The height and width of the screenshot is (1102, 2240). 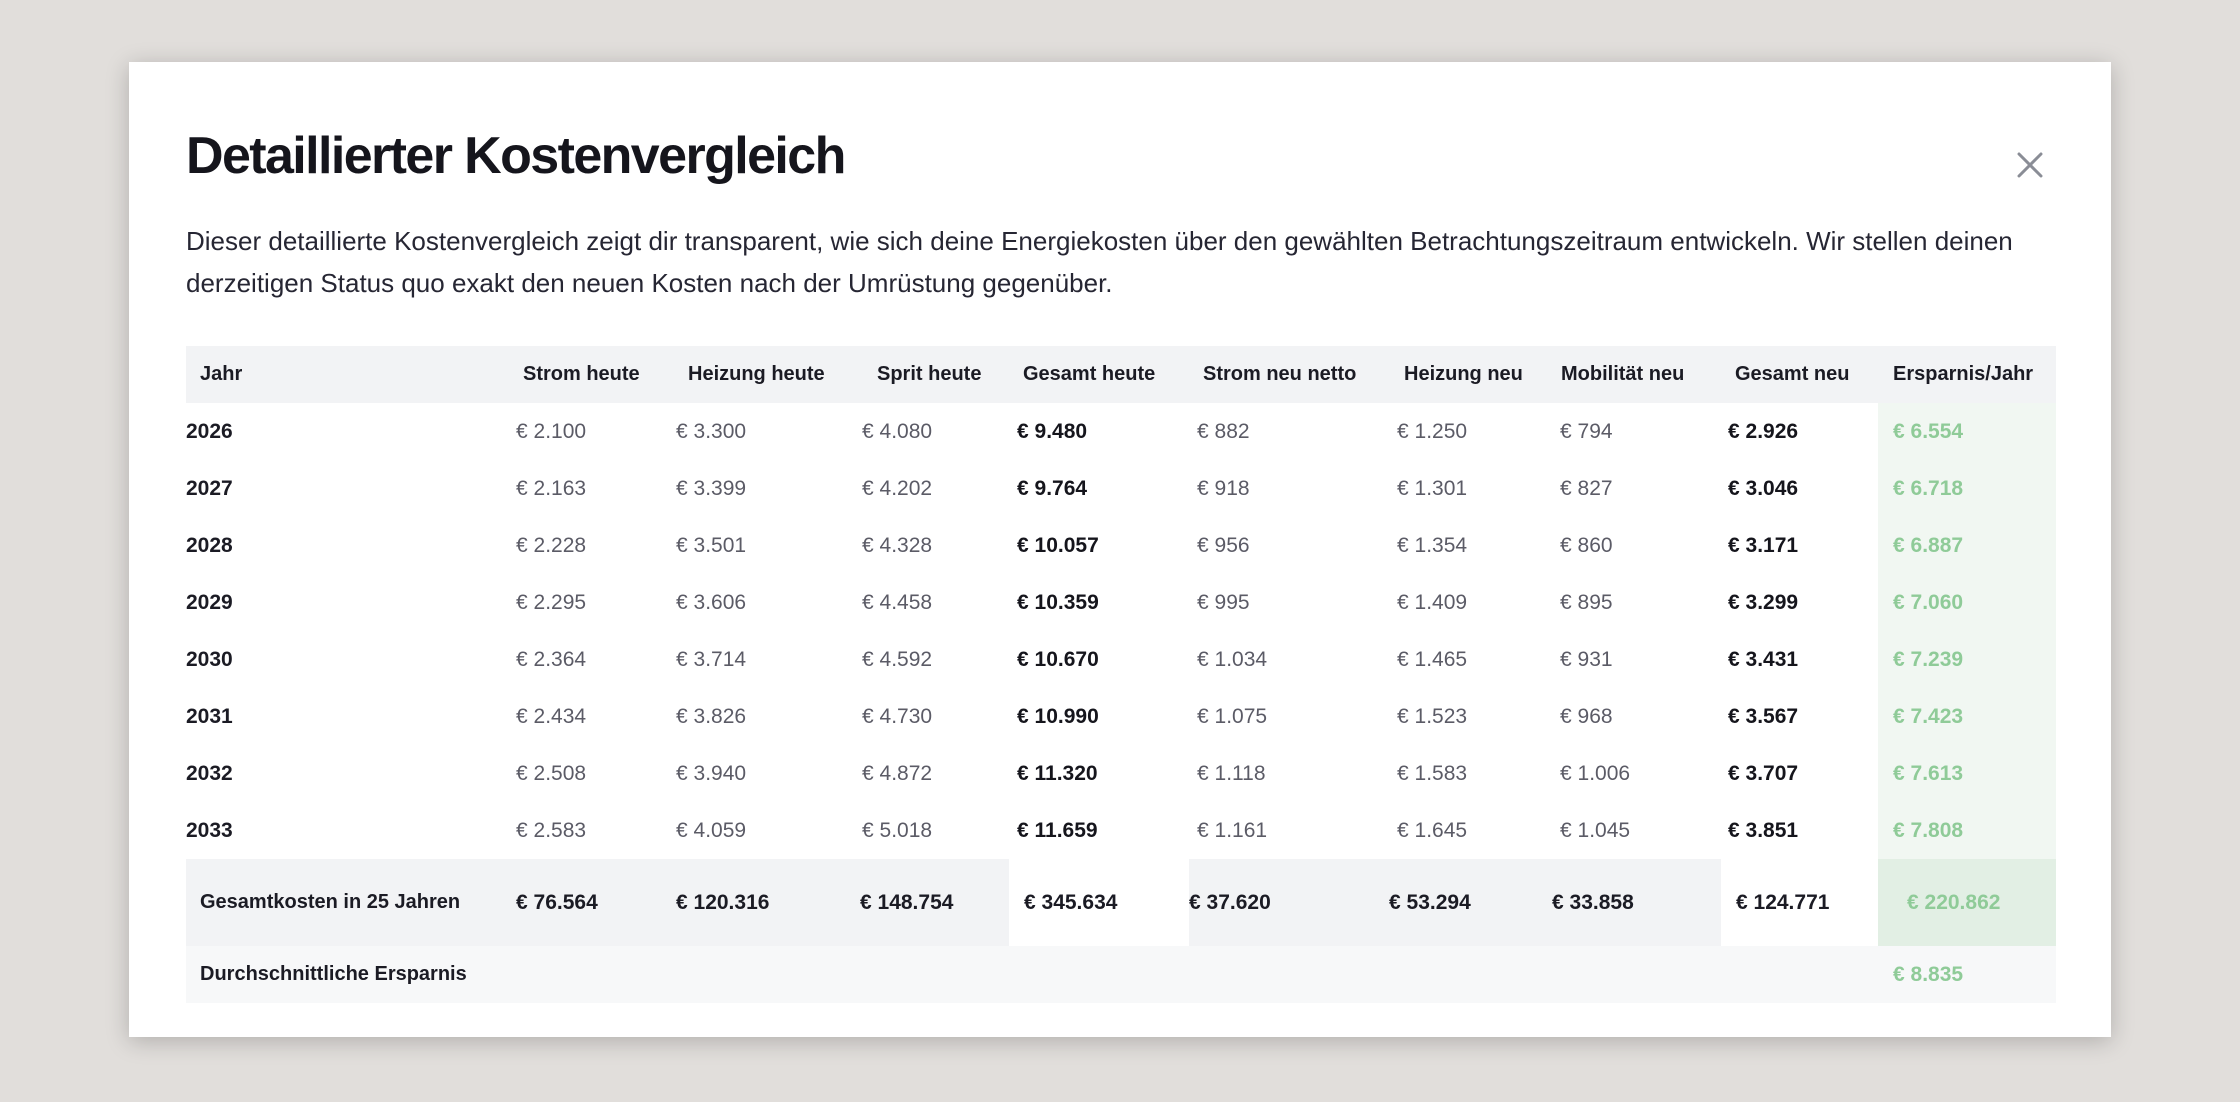 What do you see at coordinates (209, 488) in the screenshot?
I see `cell-year: 2027` at bounding box center [209, 488].